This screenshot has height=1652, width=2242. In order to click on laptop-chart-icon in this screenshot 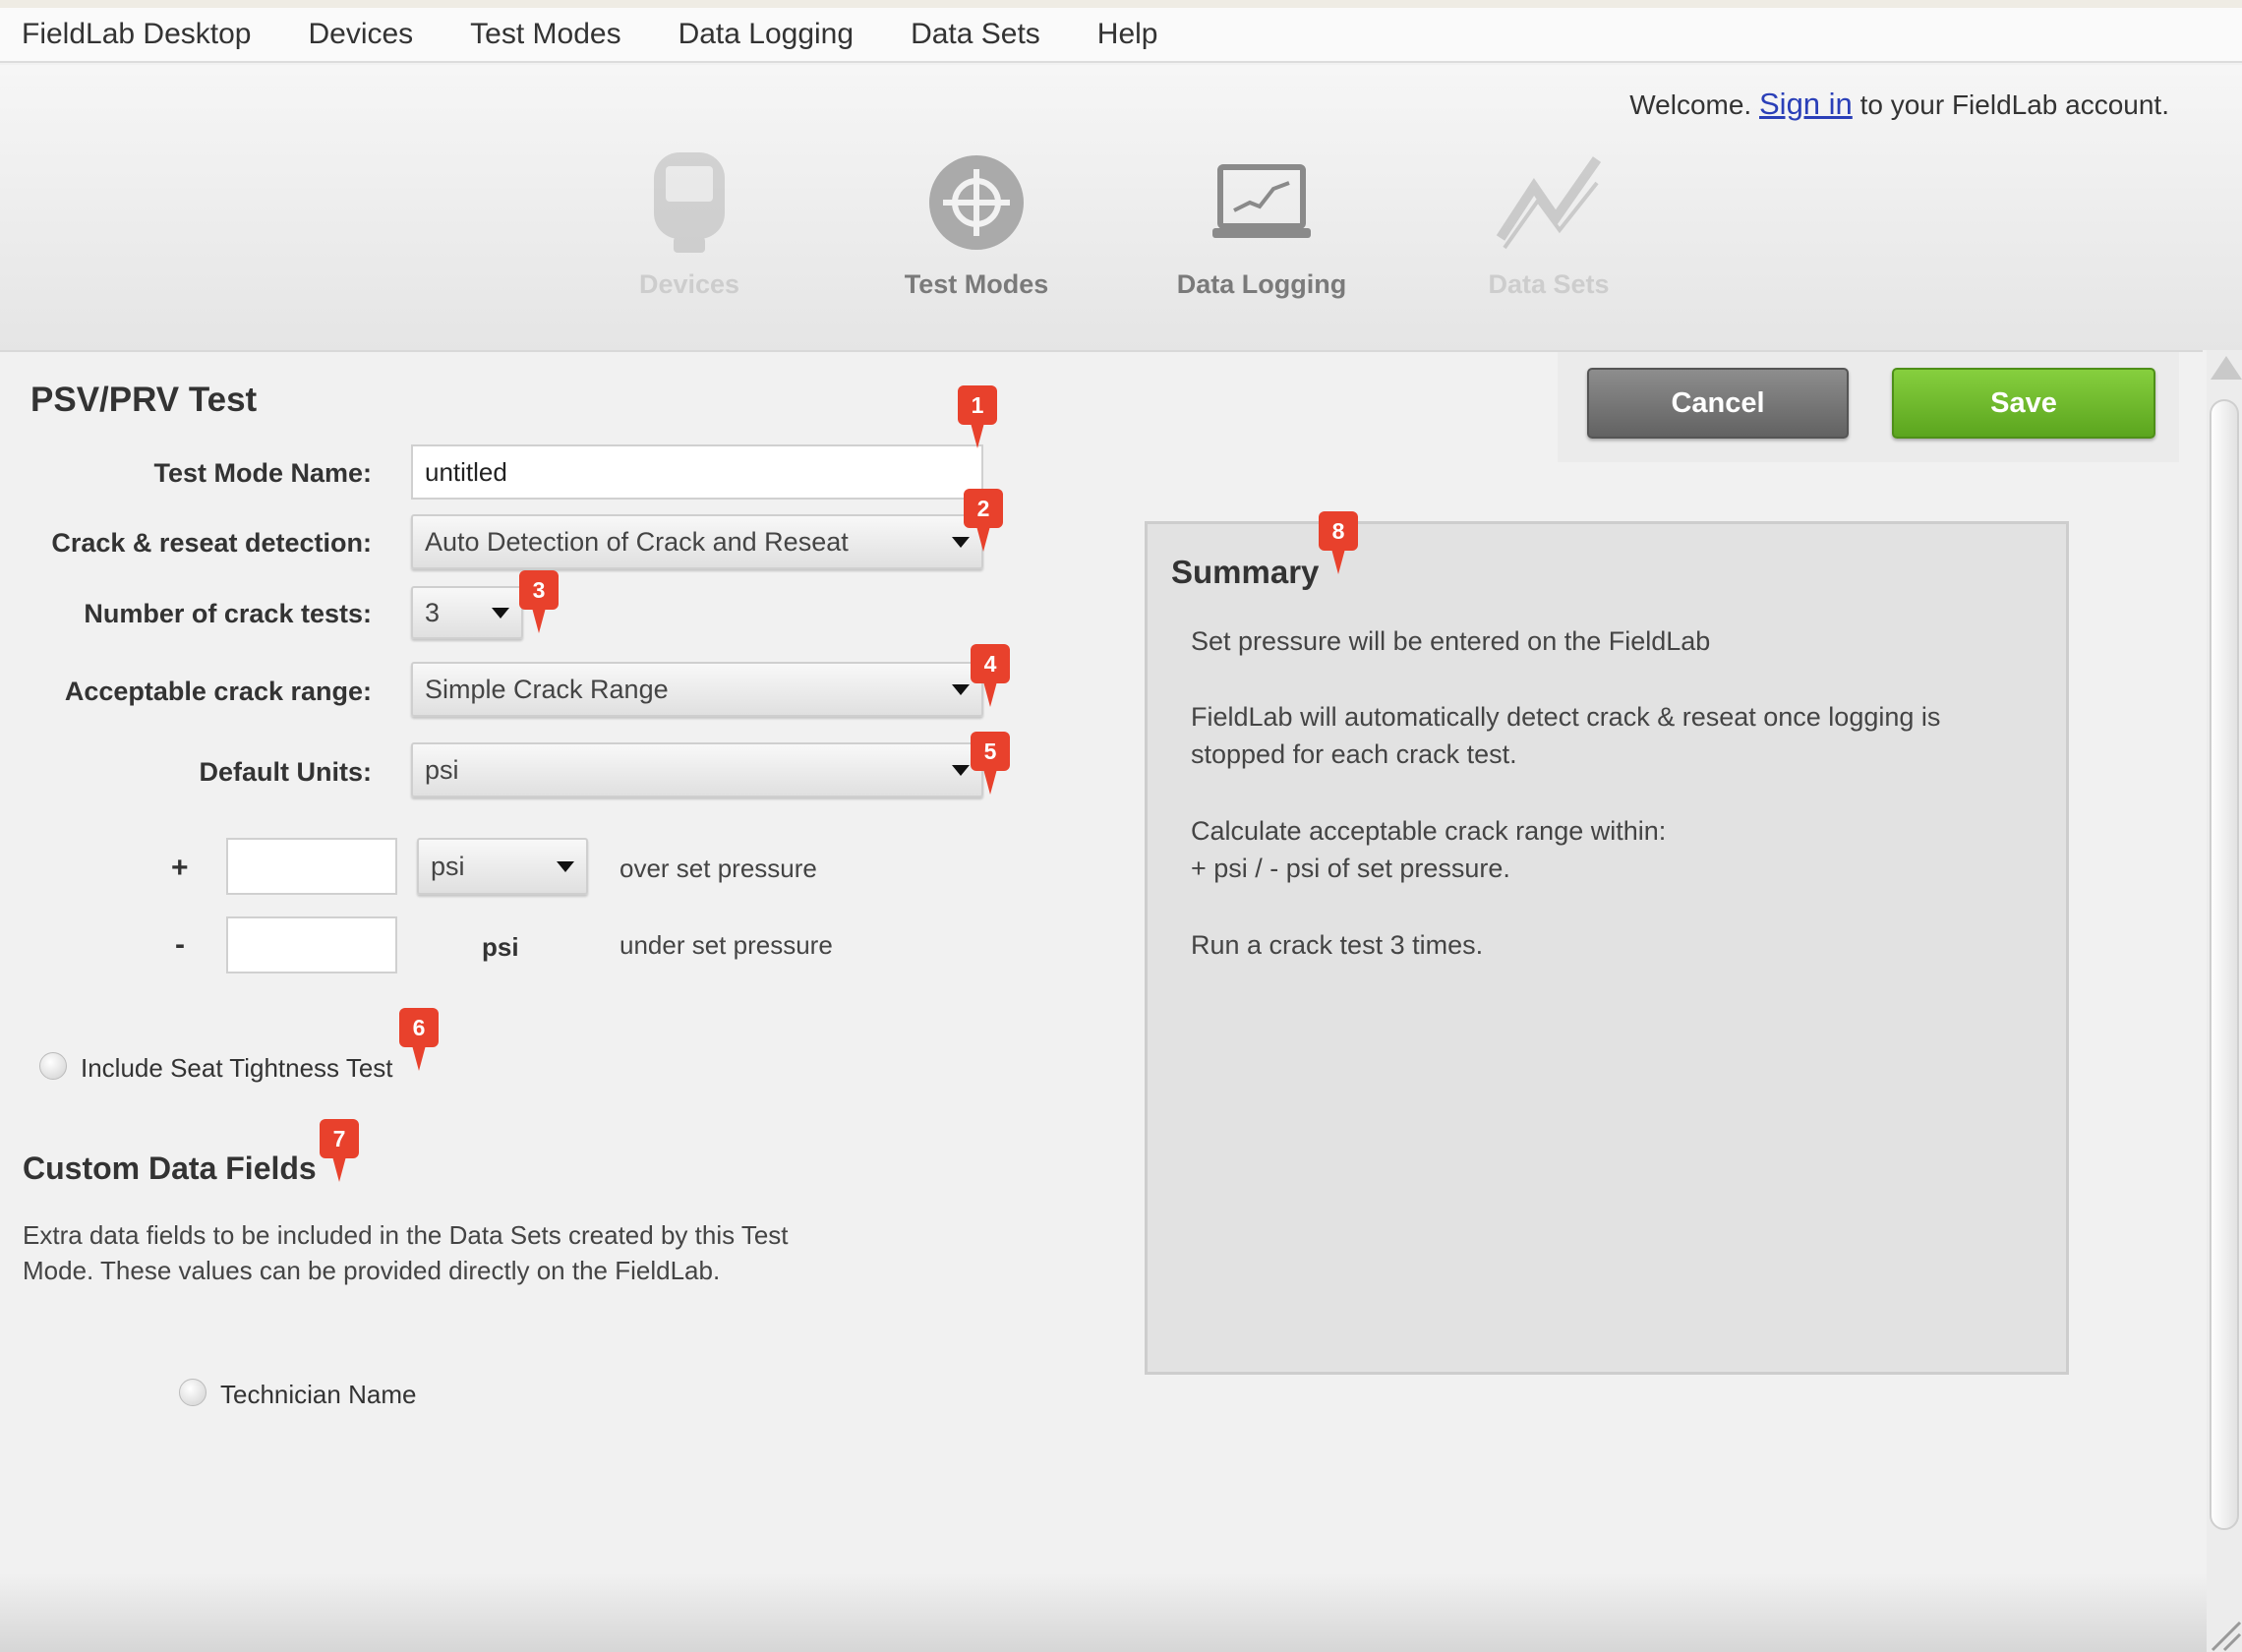, I will do `click(1262, 203)`.